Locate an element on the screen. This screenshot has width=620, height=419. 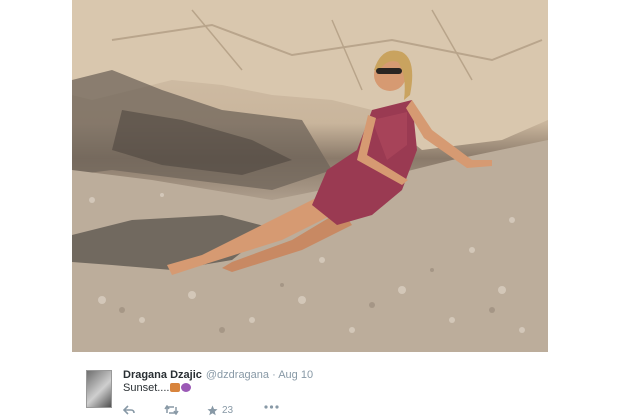
reply-button is located at coordinates (129, 410).